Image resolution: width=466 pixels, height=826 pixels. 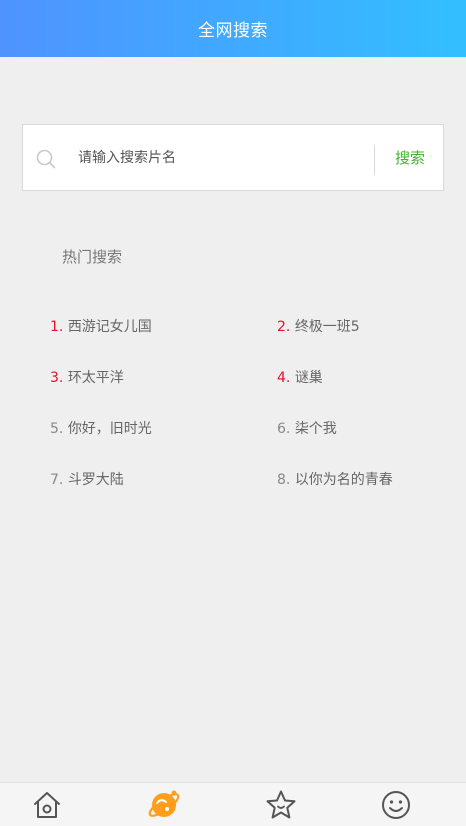 What do you see at coordinates (57, 327) in the screenshot?
I see `hot-search-rank: 1.` at bounding box center [57, 327].